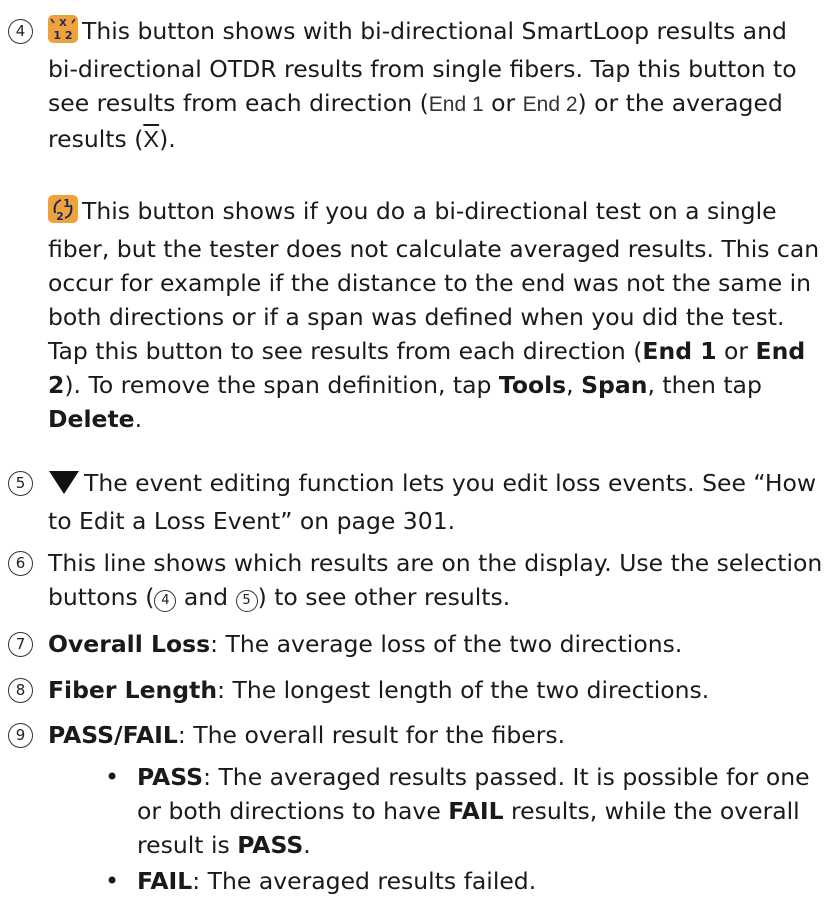 The image size is (827, 905). I want to click on icon-1-glyph: 1, so click(67, 203).